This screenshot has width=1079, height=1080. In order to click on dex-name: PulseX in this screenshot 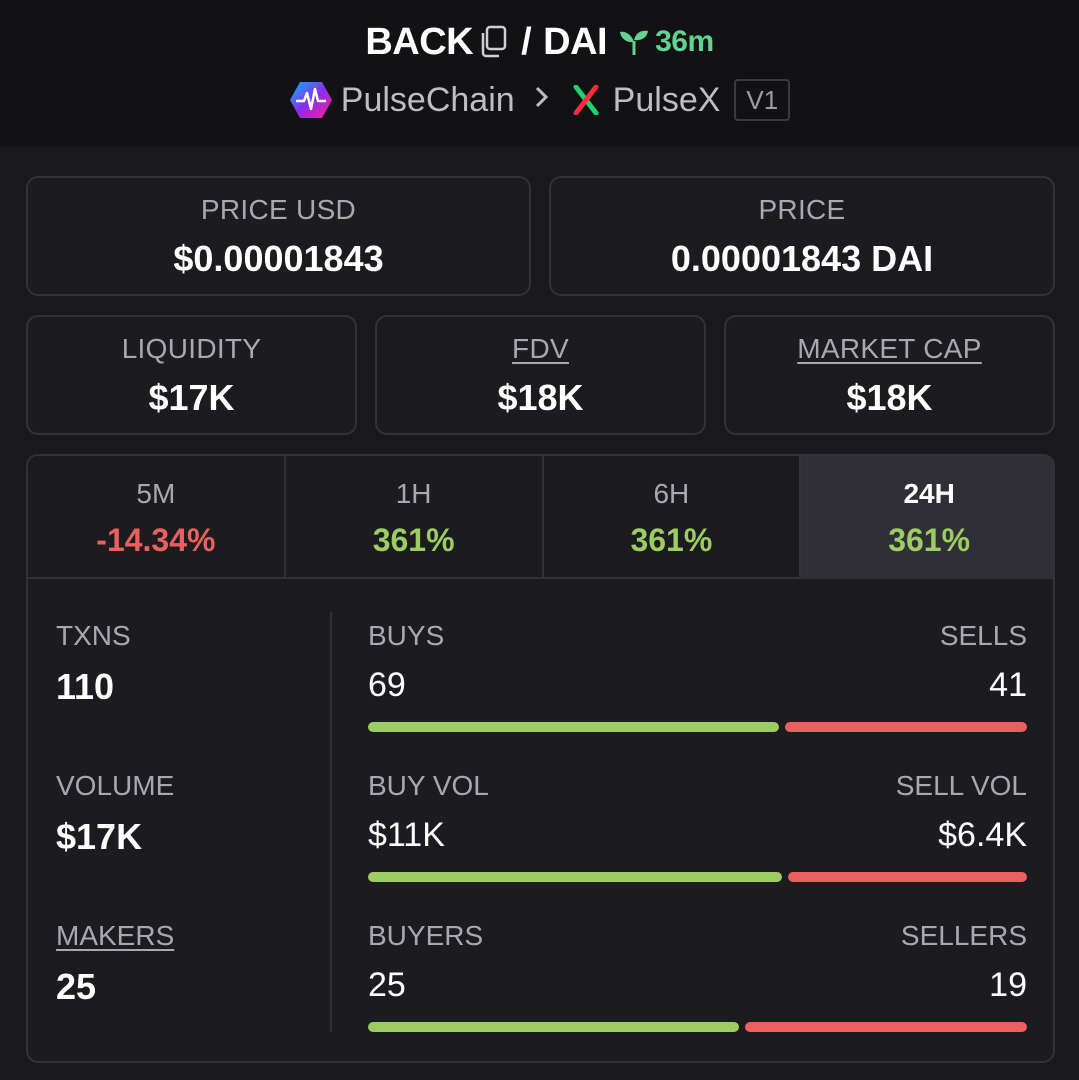, I will do `click(667, 100)`.